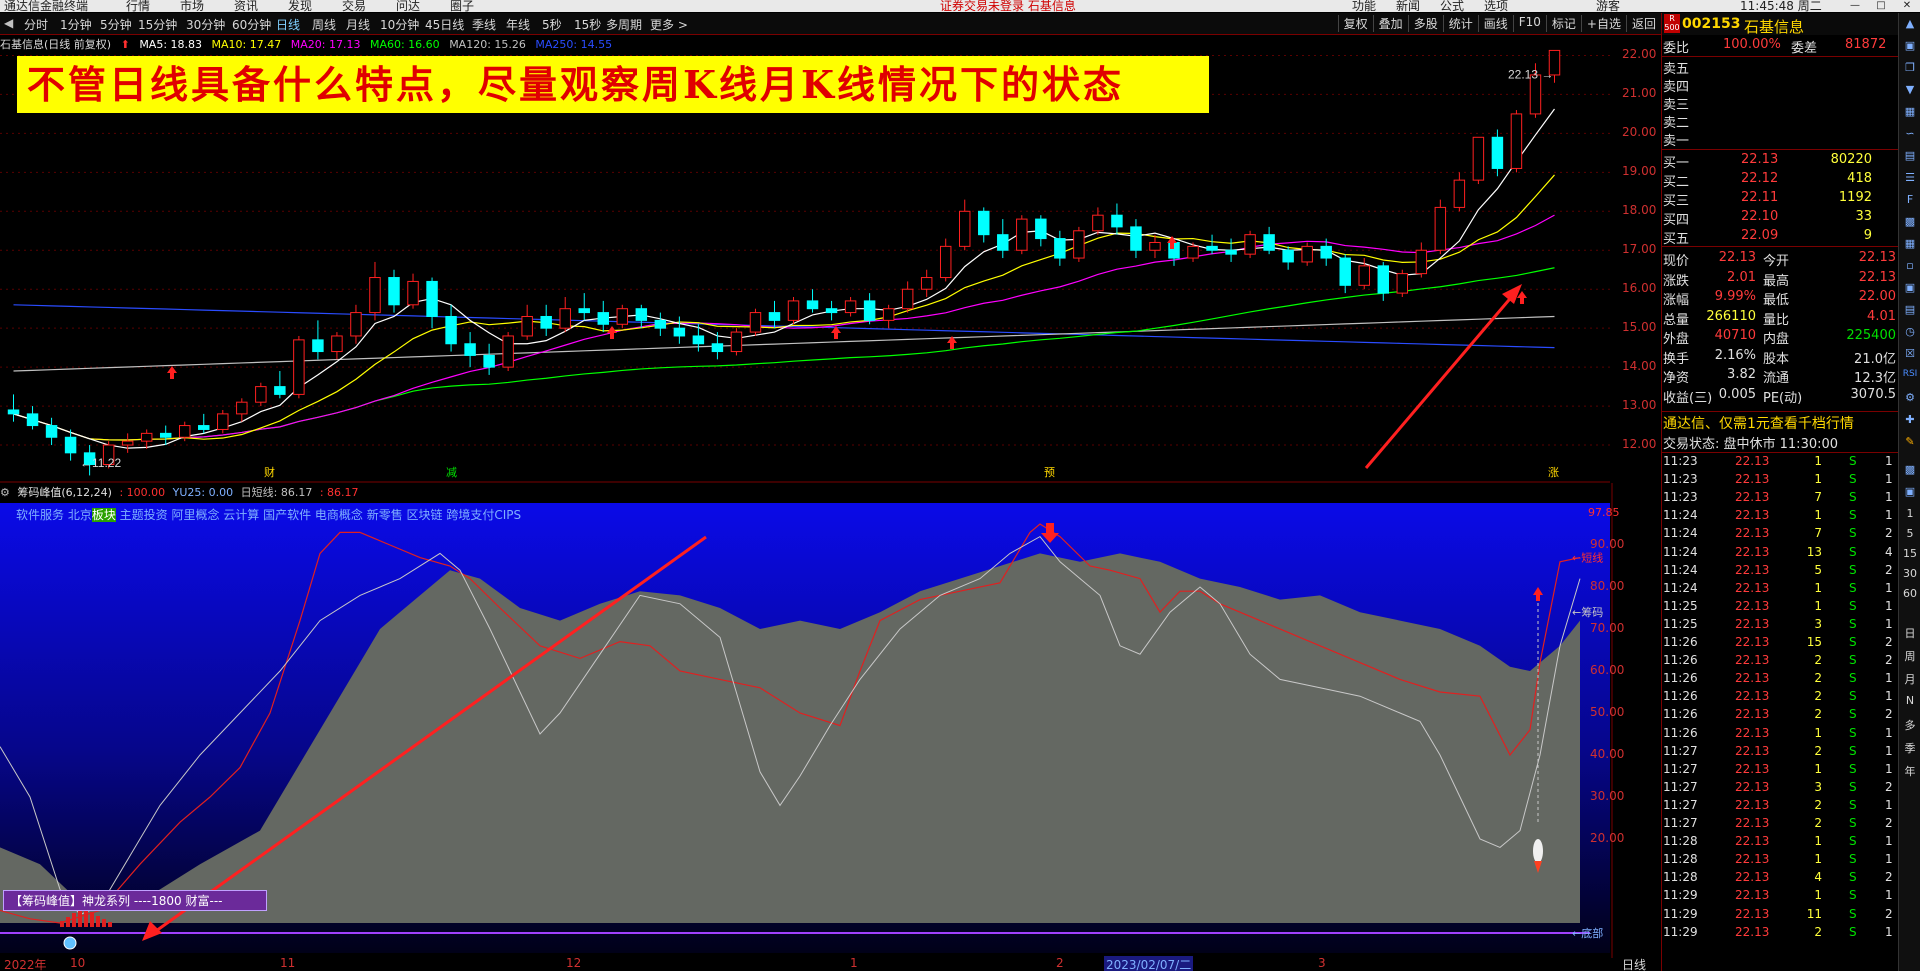  What do you see at coordinates (1408, 6) in the screenshot?
I see `menu-item-headlines: 新闻` at bounding box center [1408, 6].